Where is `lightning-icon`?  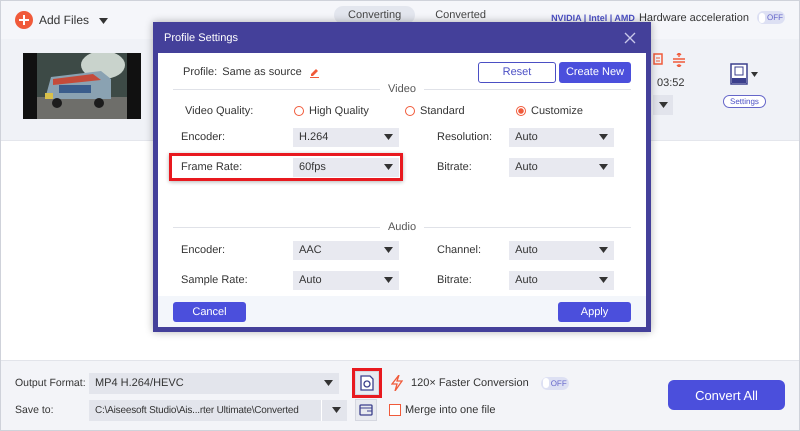
lightning-icon is located at coordinates (397, 383).